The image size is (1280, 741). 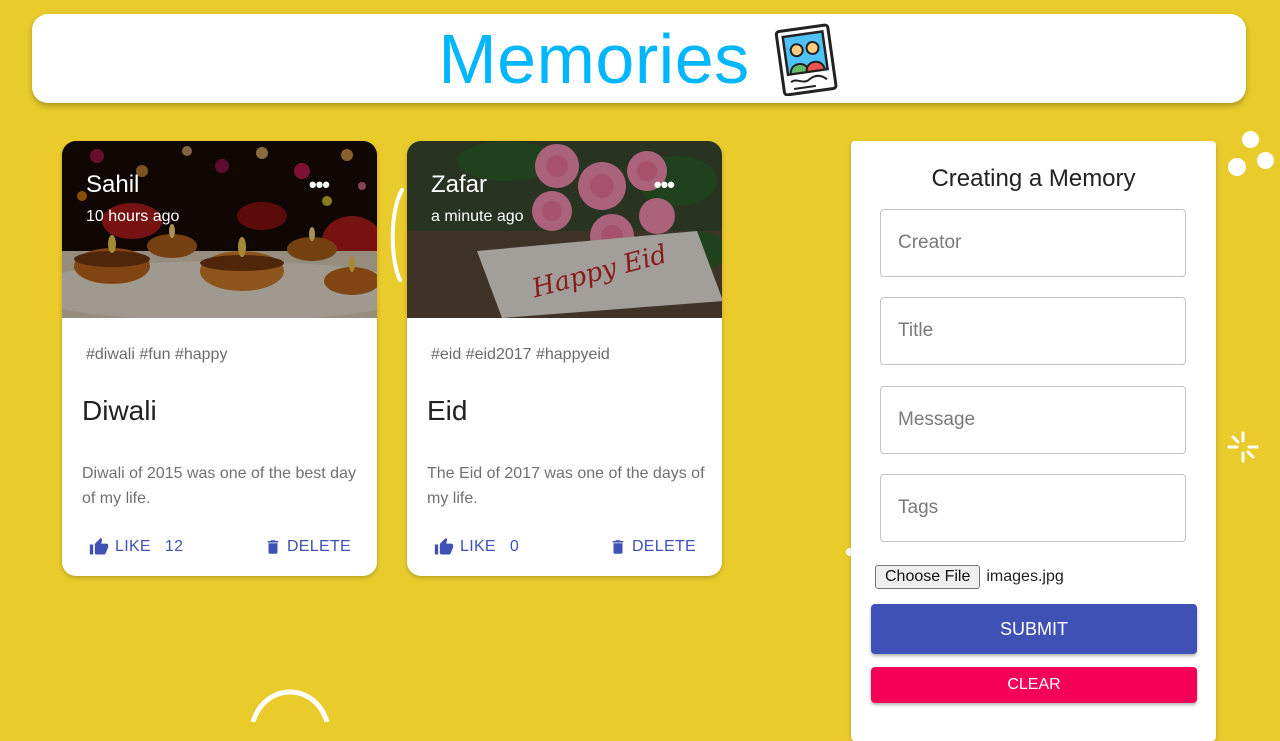 I want to click on like-button: LIKE 0, so click(x=476, y=547).